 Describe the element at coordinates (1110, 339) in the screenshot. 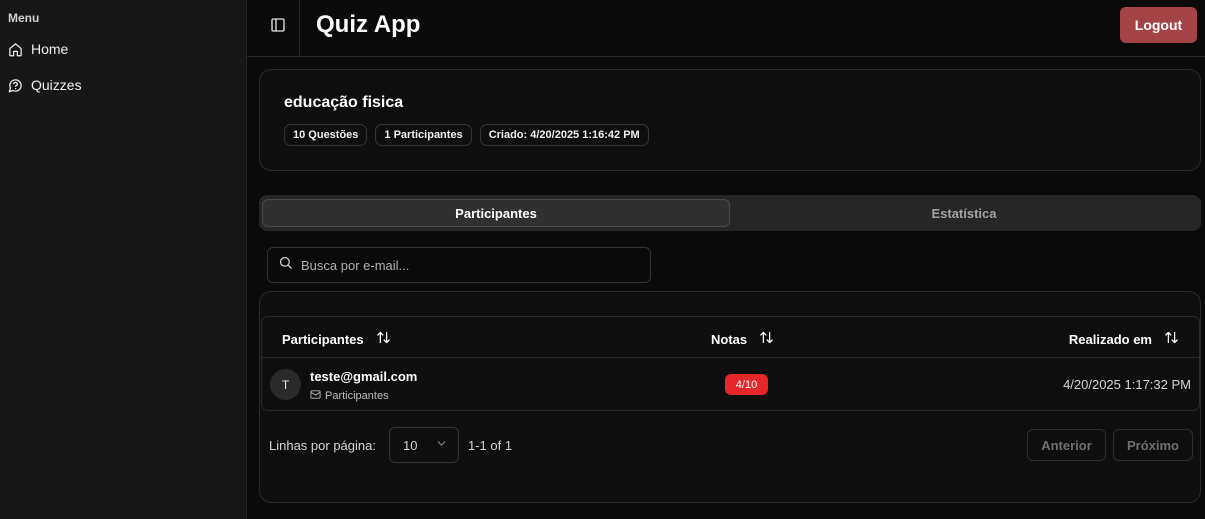

I see `column-header-label: Realizado em` at that location.